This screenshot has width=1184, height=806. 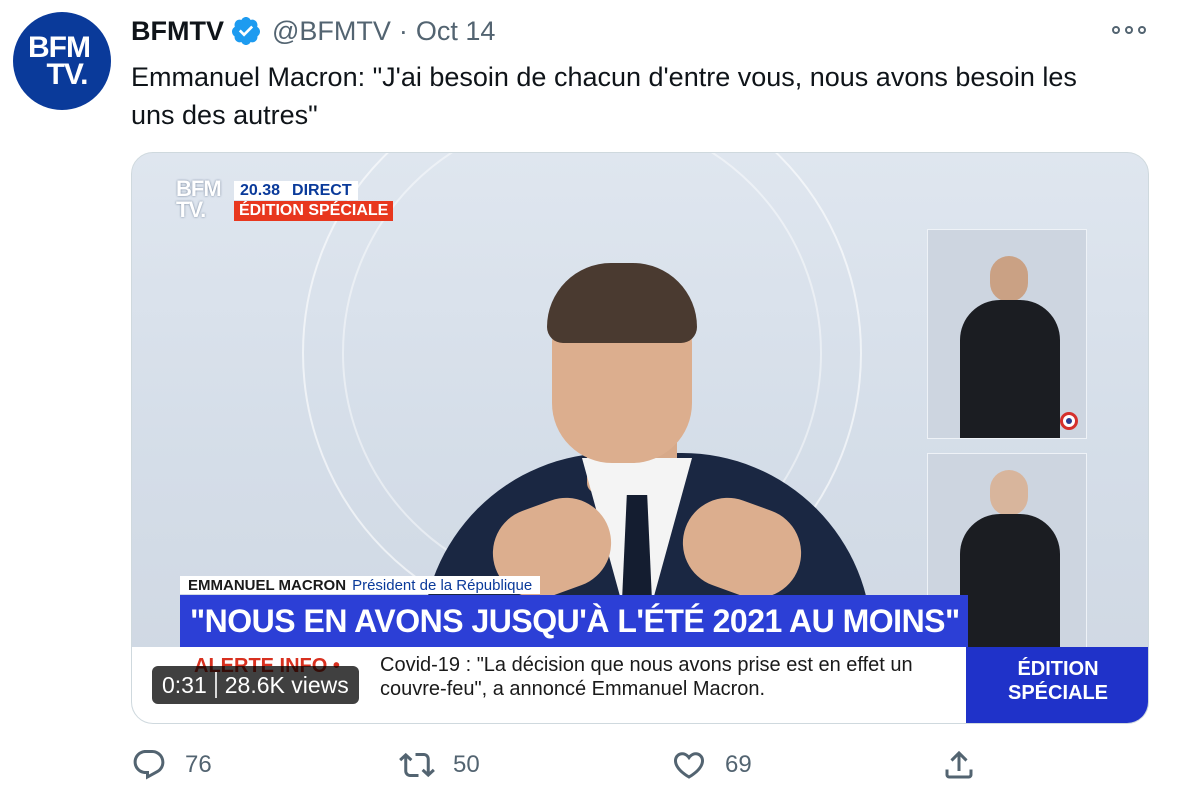 What do you see at coordinates (622, 303) in the screenshot?
I see `speaker-hair` at bounding box center [622, 303].